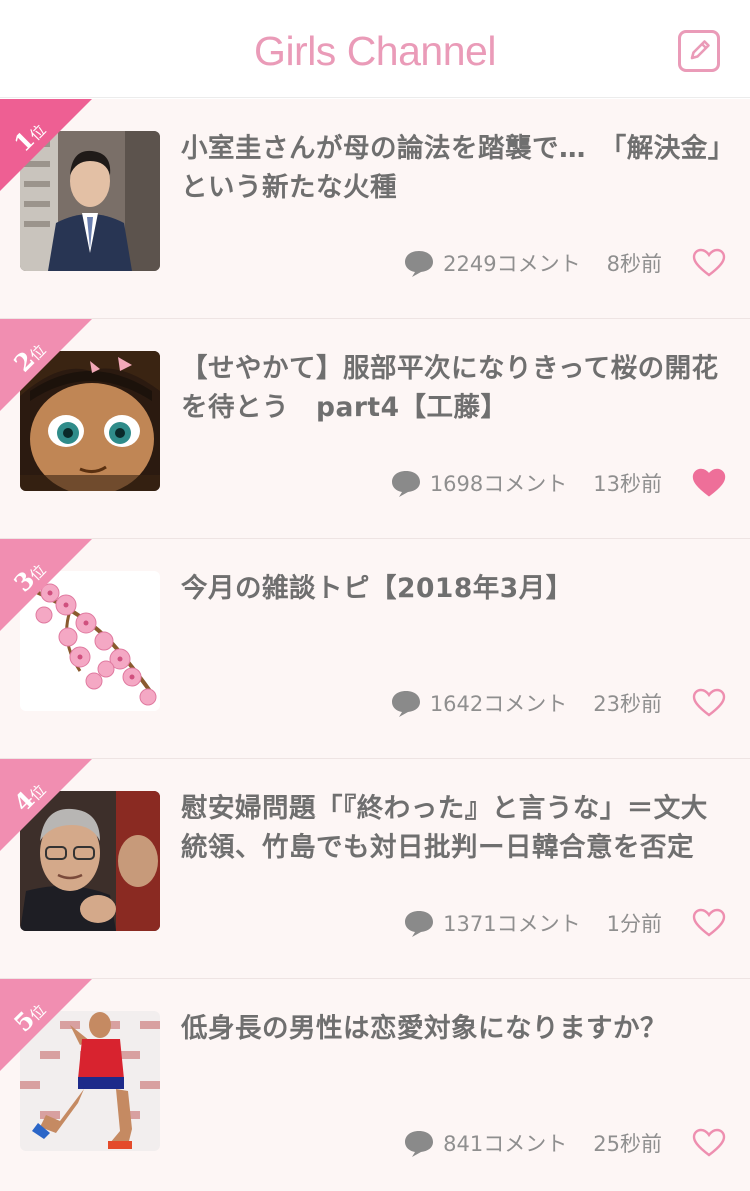  I want to click on rank-badge: 5位, so click(50, 1029).